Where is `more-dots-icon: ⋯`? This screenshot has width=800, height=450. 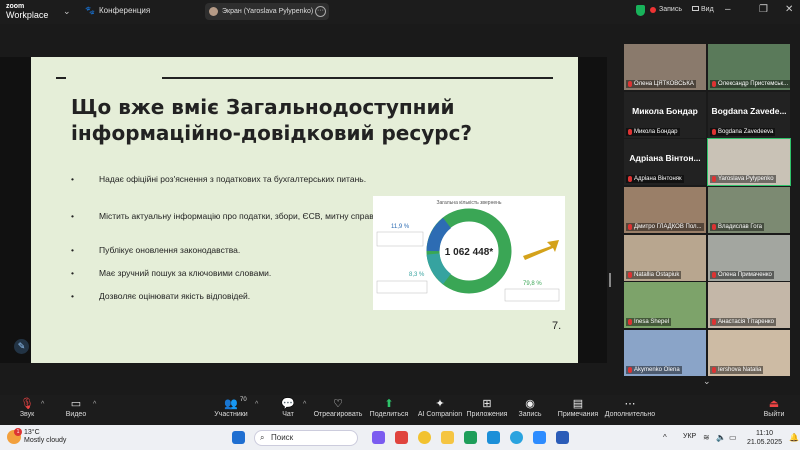 more-dots-icon: ⋯ is located at coordinates (630, 404).